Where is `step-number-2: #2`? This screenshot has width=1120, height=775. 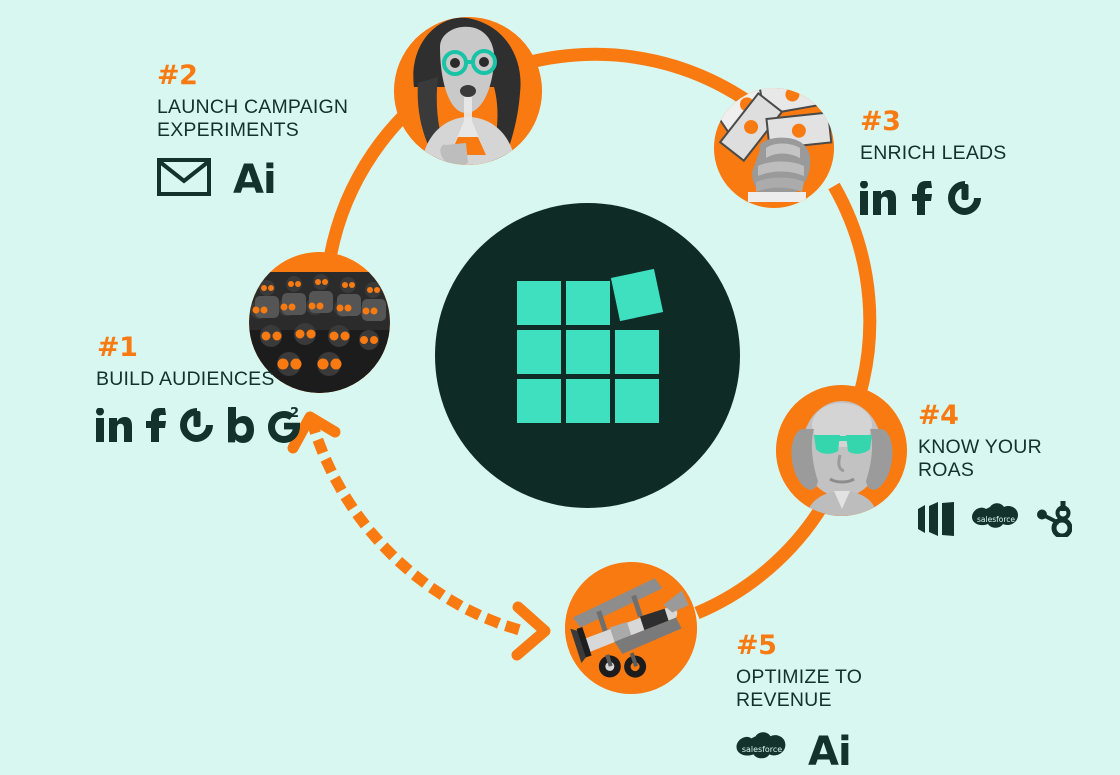
step-number-2: #2 is located at coordinates (177, 75).